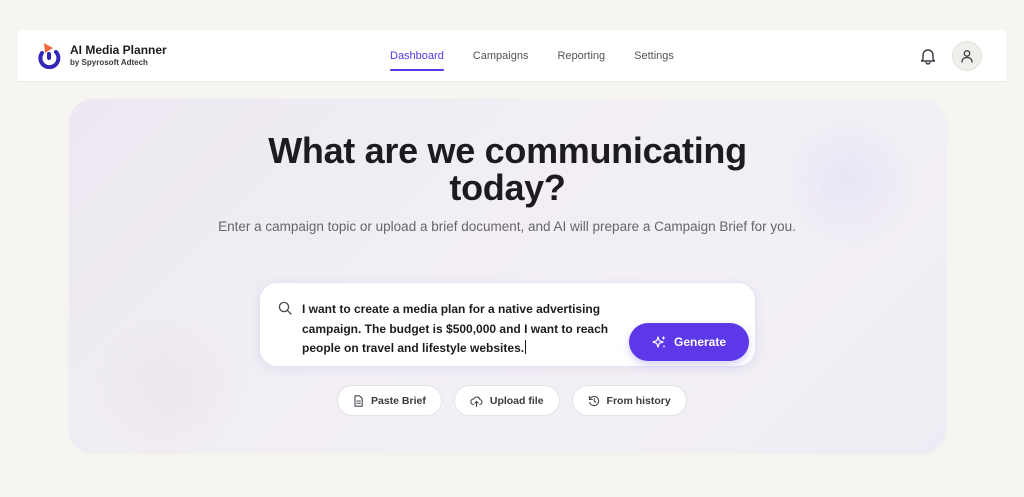 This screenshot has height=497, width=1024. Describe the element at coordinates (49, 56) in the screenshot. I see `brand-logo-icon` at that location.